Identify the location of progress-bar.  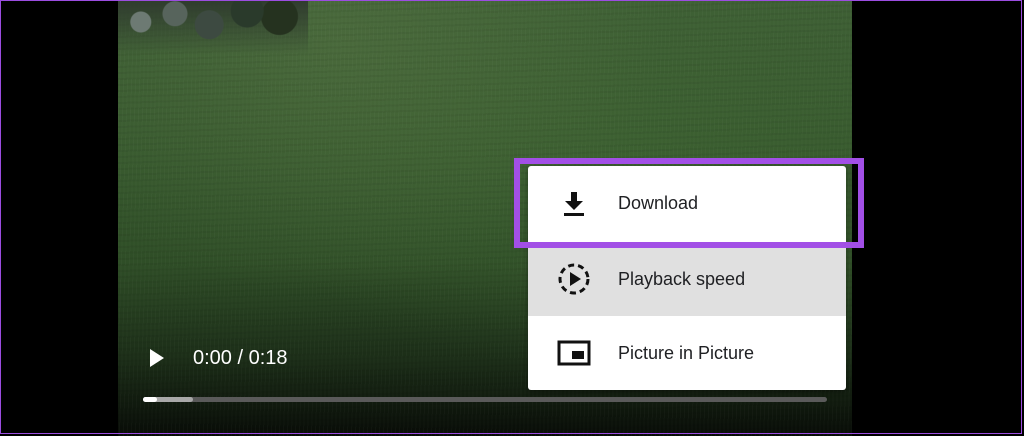
(485, 399).